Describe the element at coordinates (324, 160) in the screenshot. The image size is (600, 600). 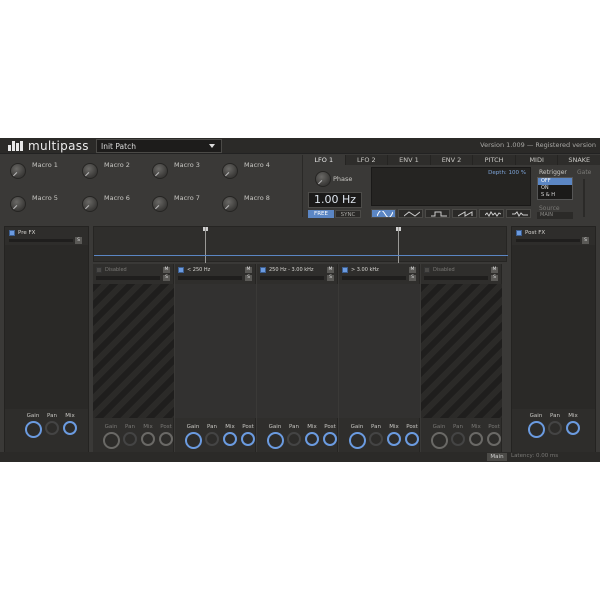
I see `tab-lfo1: LFO 1` at that location.